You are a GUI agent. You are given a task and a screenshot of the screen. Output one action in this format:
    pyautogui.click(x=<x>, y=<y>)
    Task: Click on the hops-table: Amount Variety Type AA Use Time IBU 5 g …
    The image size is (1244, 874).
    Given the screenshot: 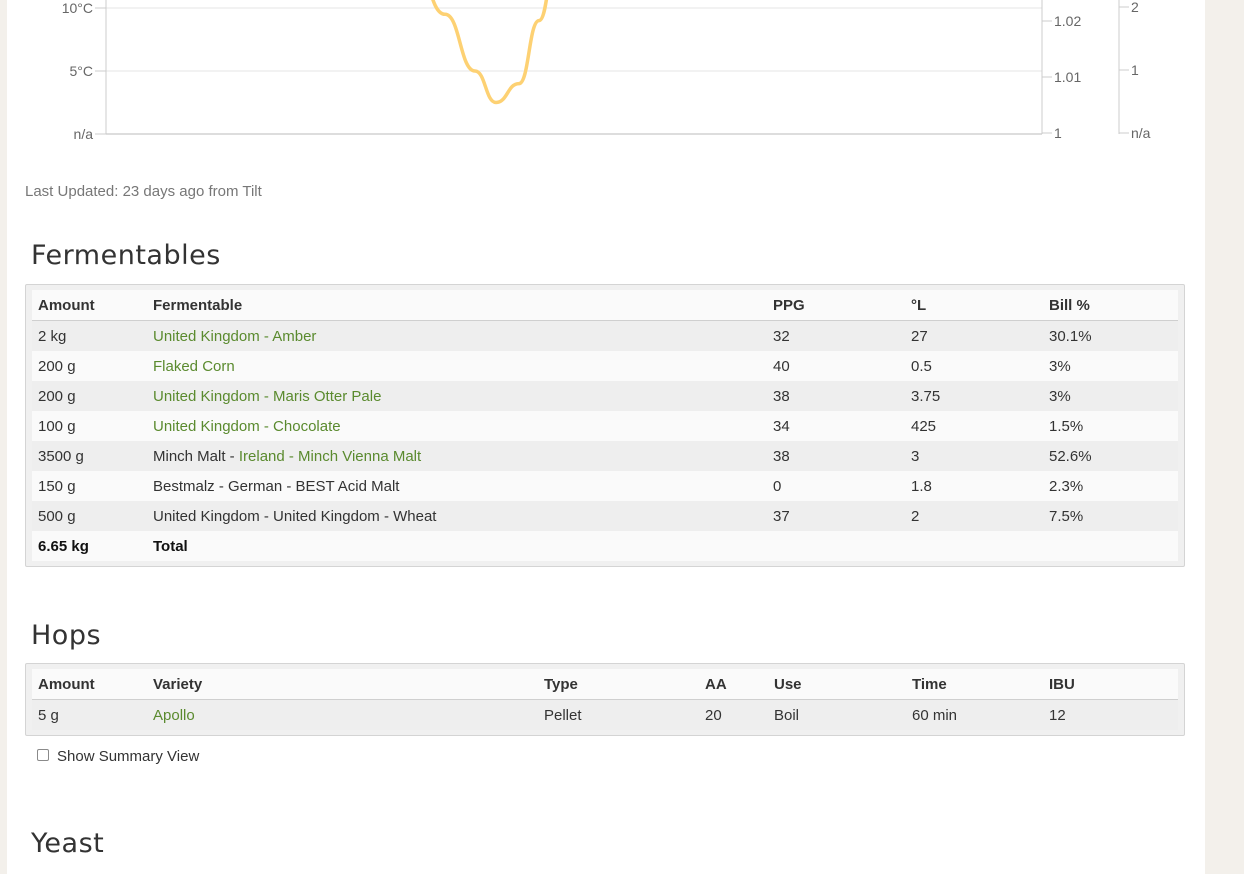 What is the action you would take?
    pyautogui.click(x=605, y=699)
    